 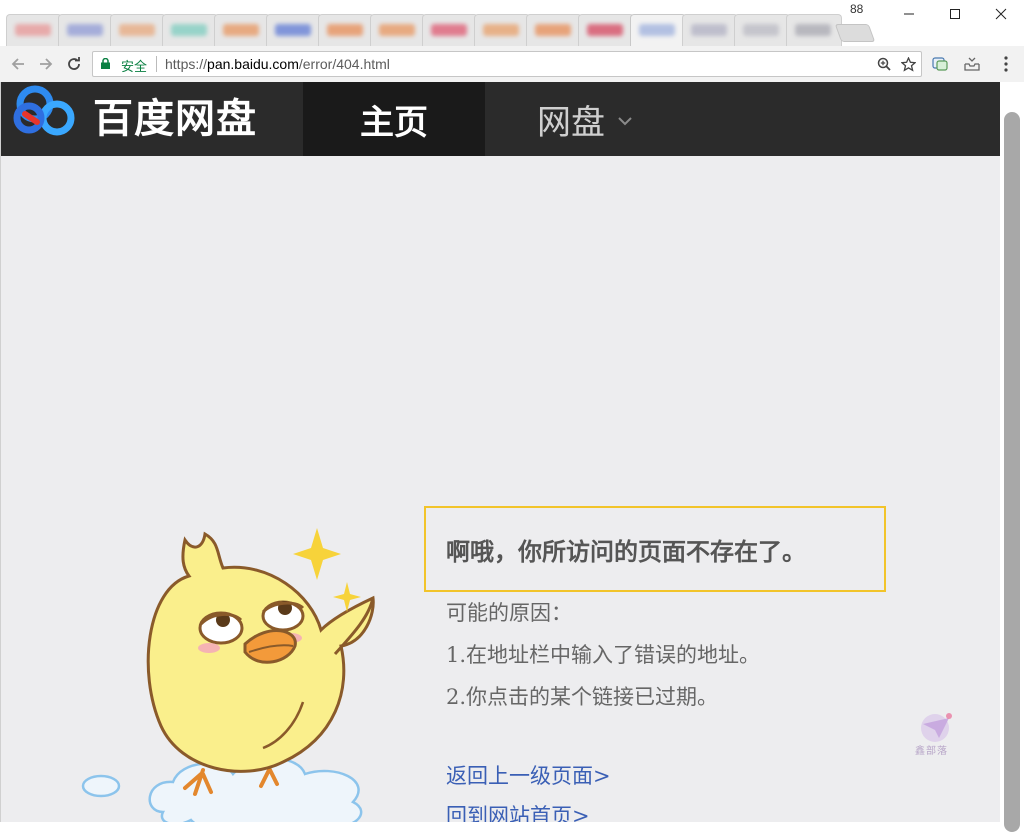 What do you see at coordinates (855, 33) in the screenshot?
I see `new-tab-button` at bounding box center [855, 33].